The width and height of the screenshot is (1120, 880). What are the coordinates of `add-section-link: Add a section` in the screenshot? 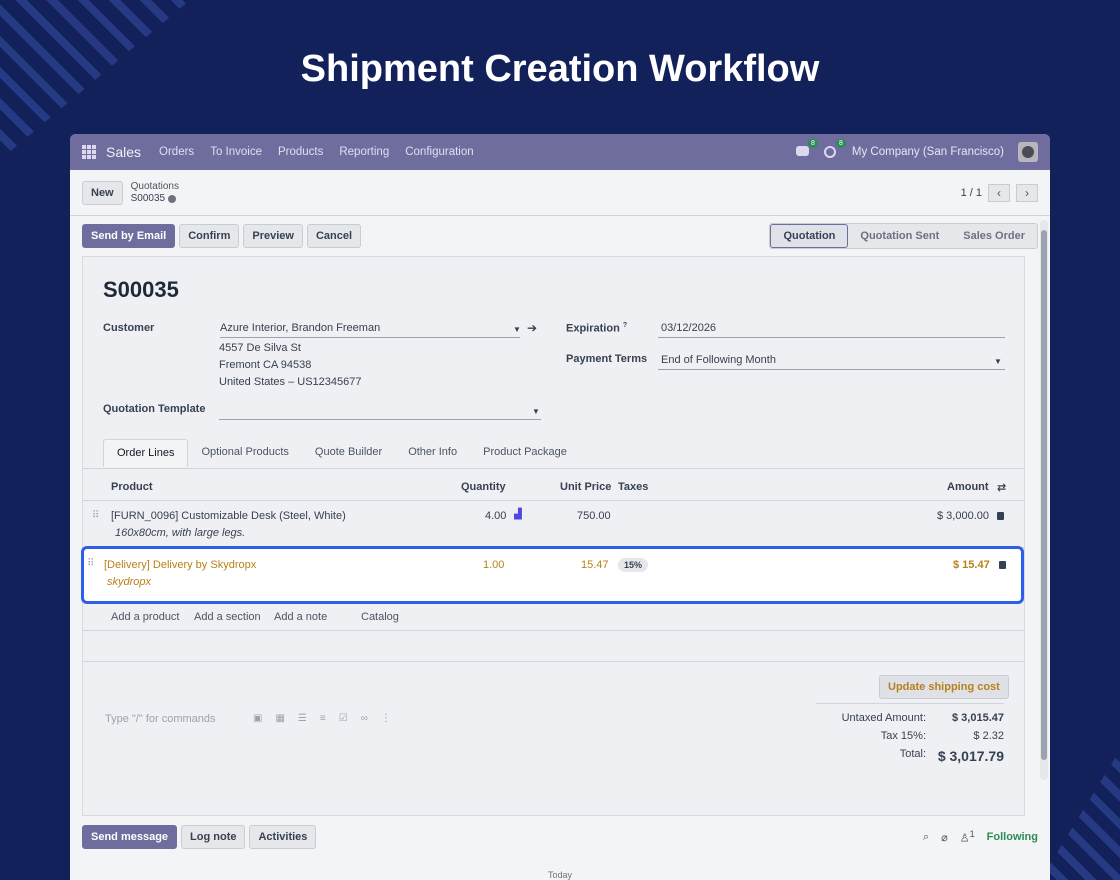 It's located at (227, 617).